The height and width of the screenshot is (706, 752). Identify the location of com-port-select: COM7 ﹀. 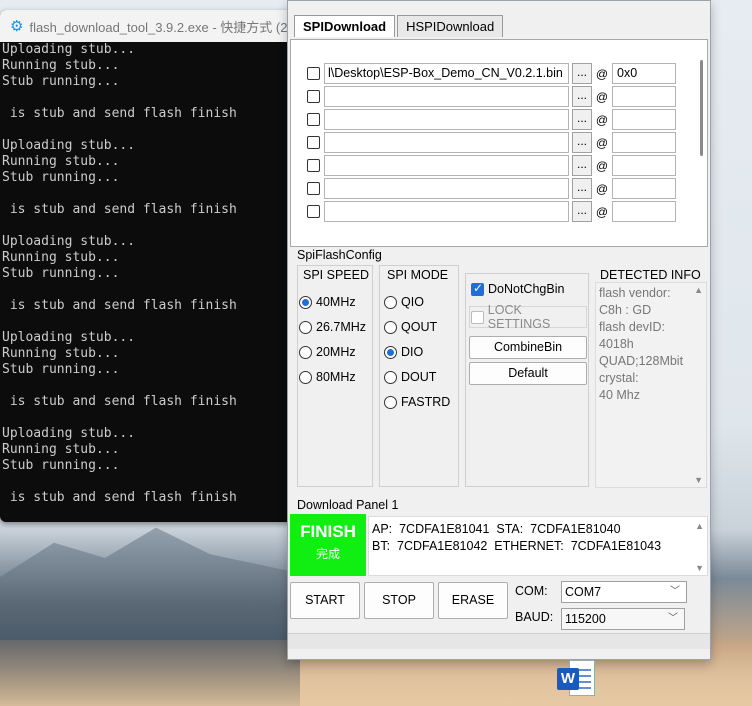
(624, 592).